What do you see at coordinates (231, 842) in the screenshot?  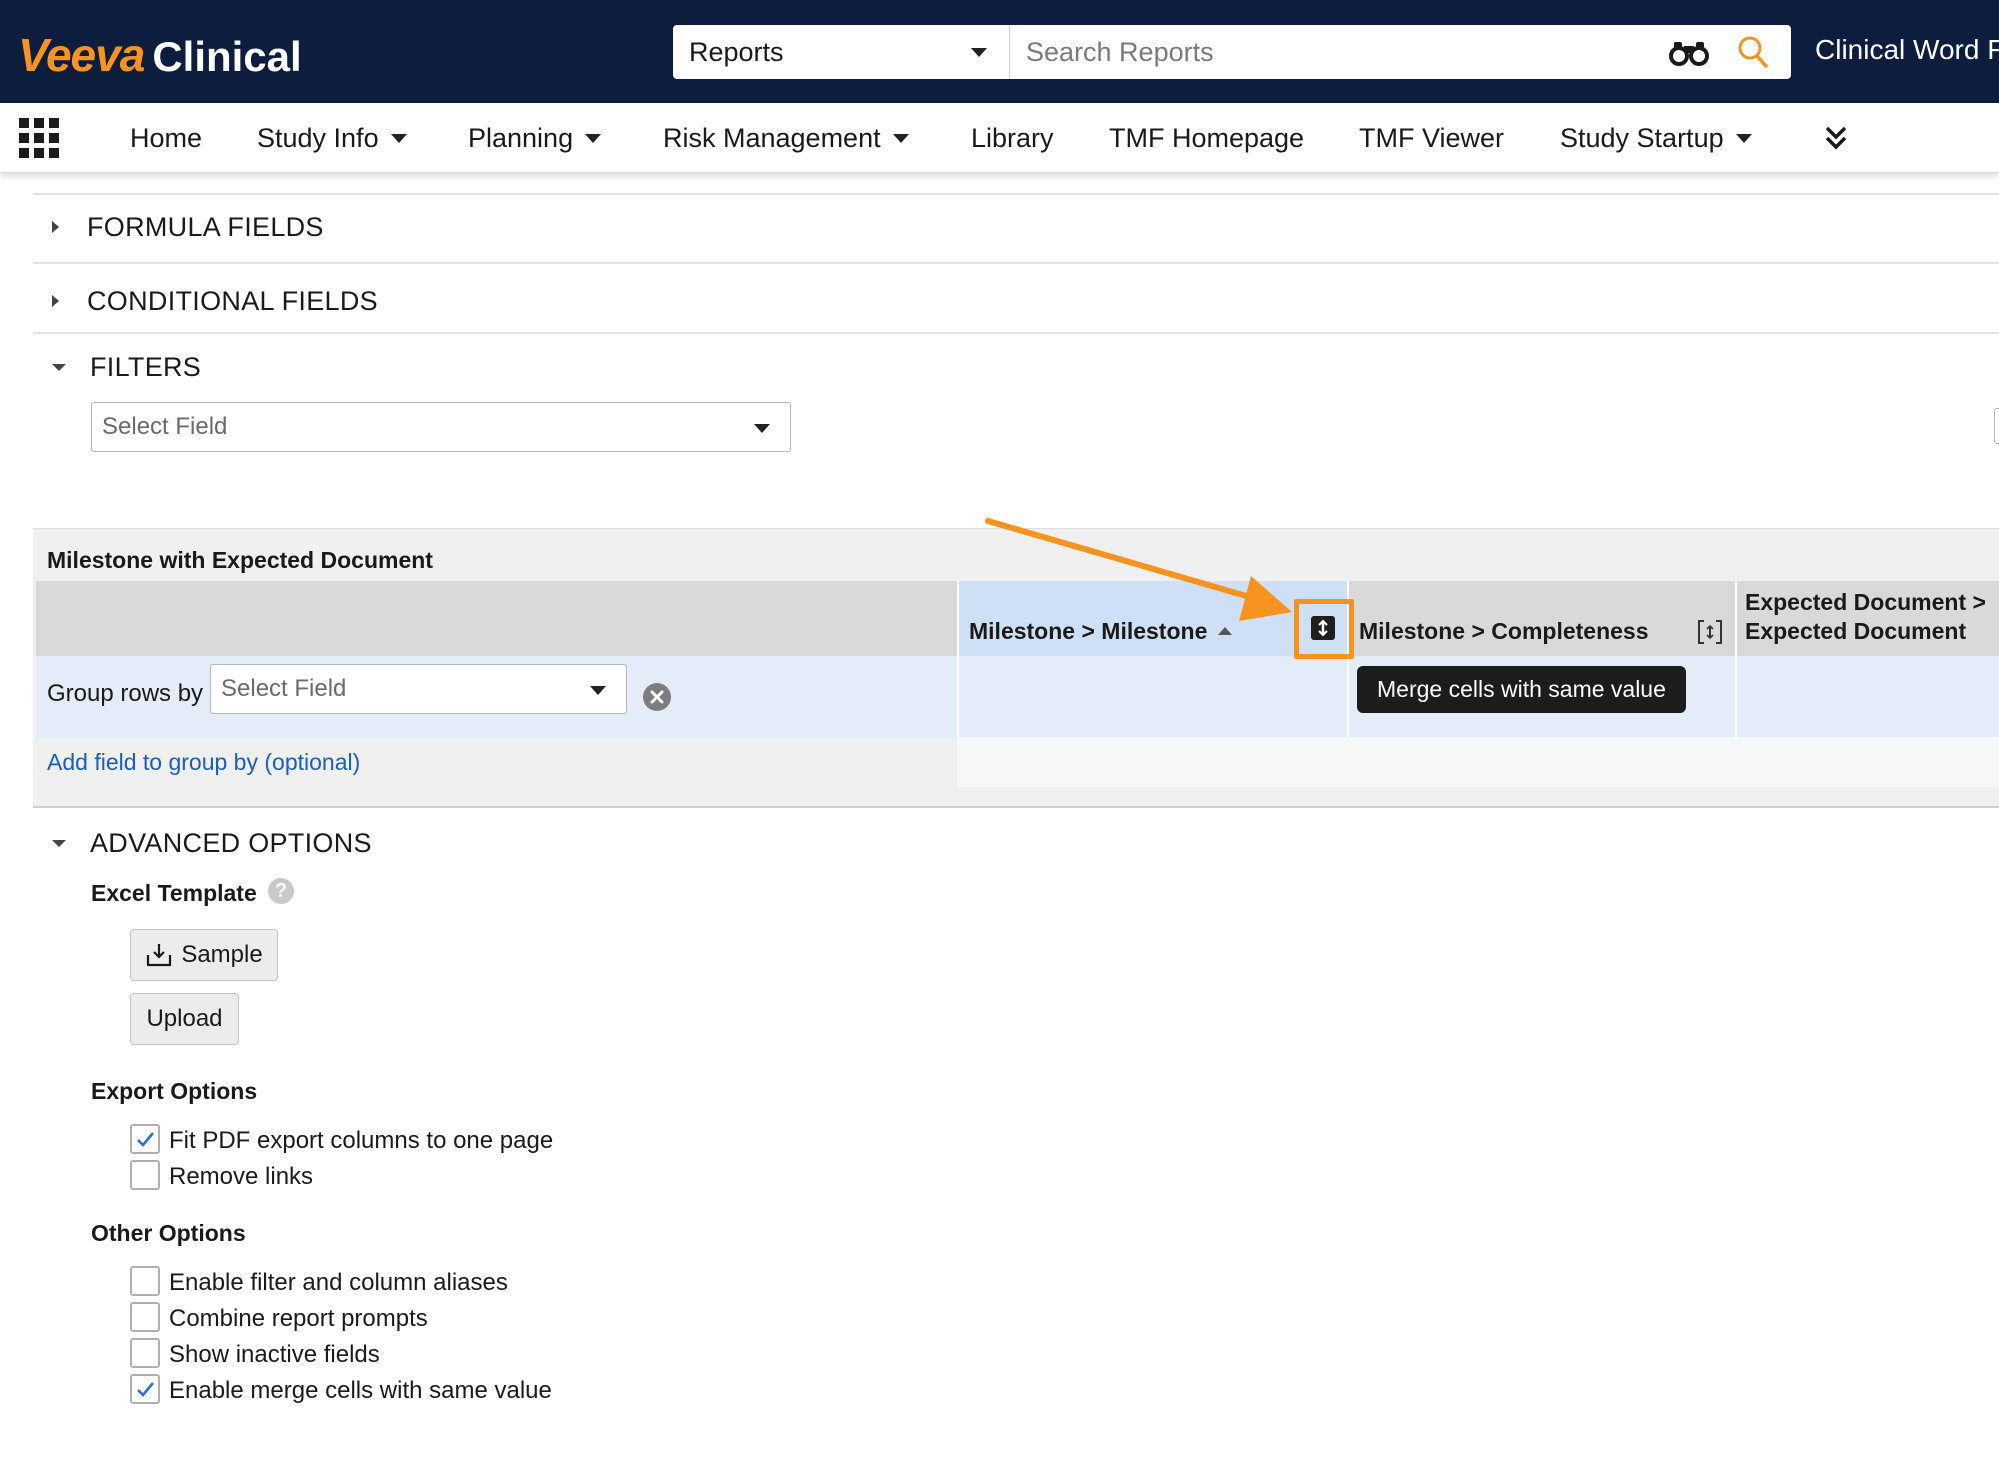 I see `section-title: ADVANCED OPTIONS` at bounding box center [231, 842].